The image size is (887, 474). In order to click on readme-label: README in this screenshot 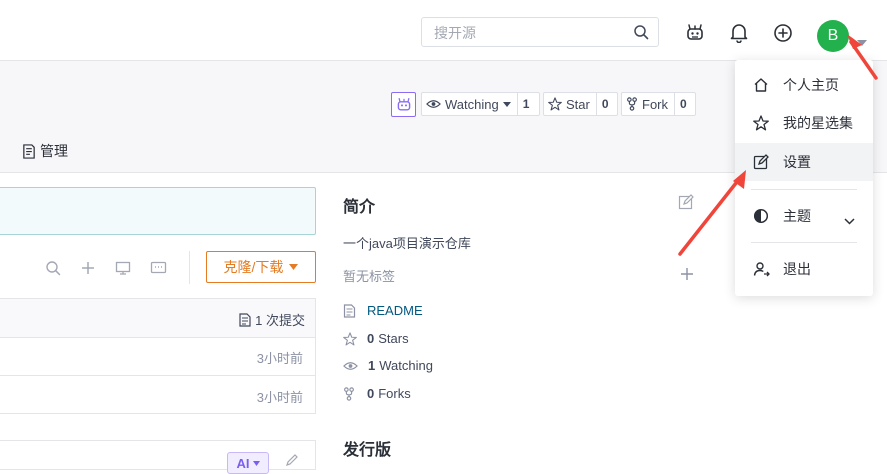, I will do `click(395, 310)`.